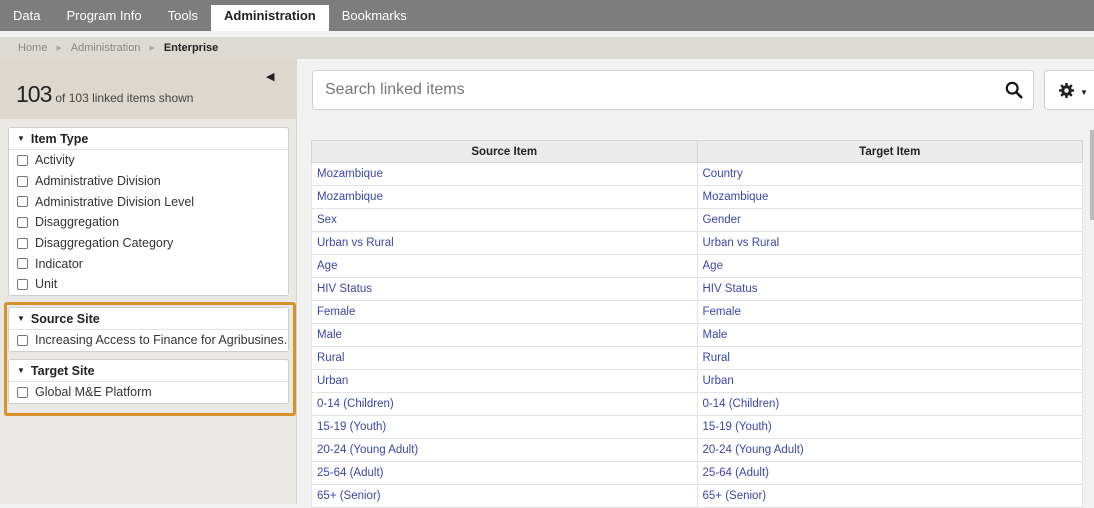 This screenshot has height=508, width=1094. Describe the element at coordinates (889, 358) in the screenshot. I see `target-item-link: Rural` at that location.